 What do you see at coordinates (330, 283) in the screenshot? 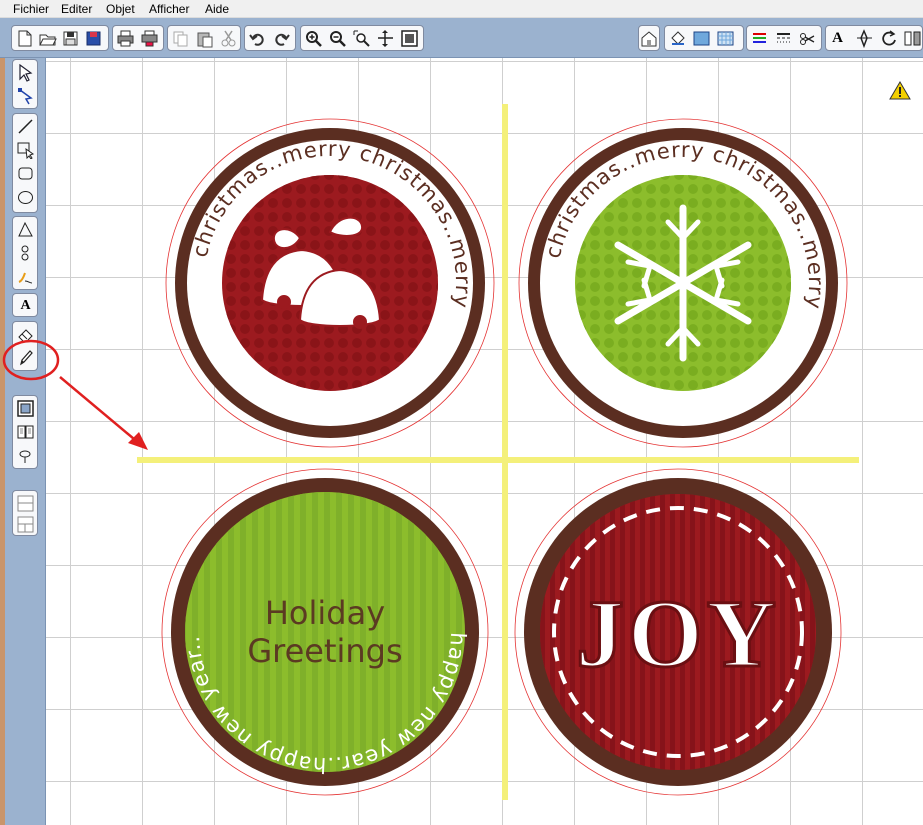
I see `sticker-merry-christmas-bells: christmas..merry christmas..merry` at bounding box center [330, 283].